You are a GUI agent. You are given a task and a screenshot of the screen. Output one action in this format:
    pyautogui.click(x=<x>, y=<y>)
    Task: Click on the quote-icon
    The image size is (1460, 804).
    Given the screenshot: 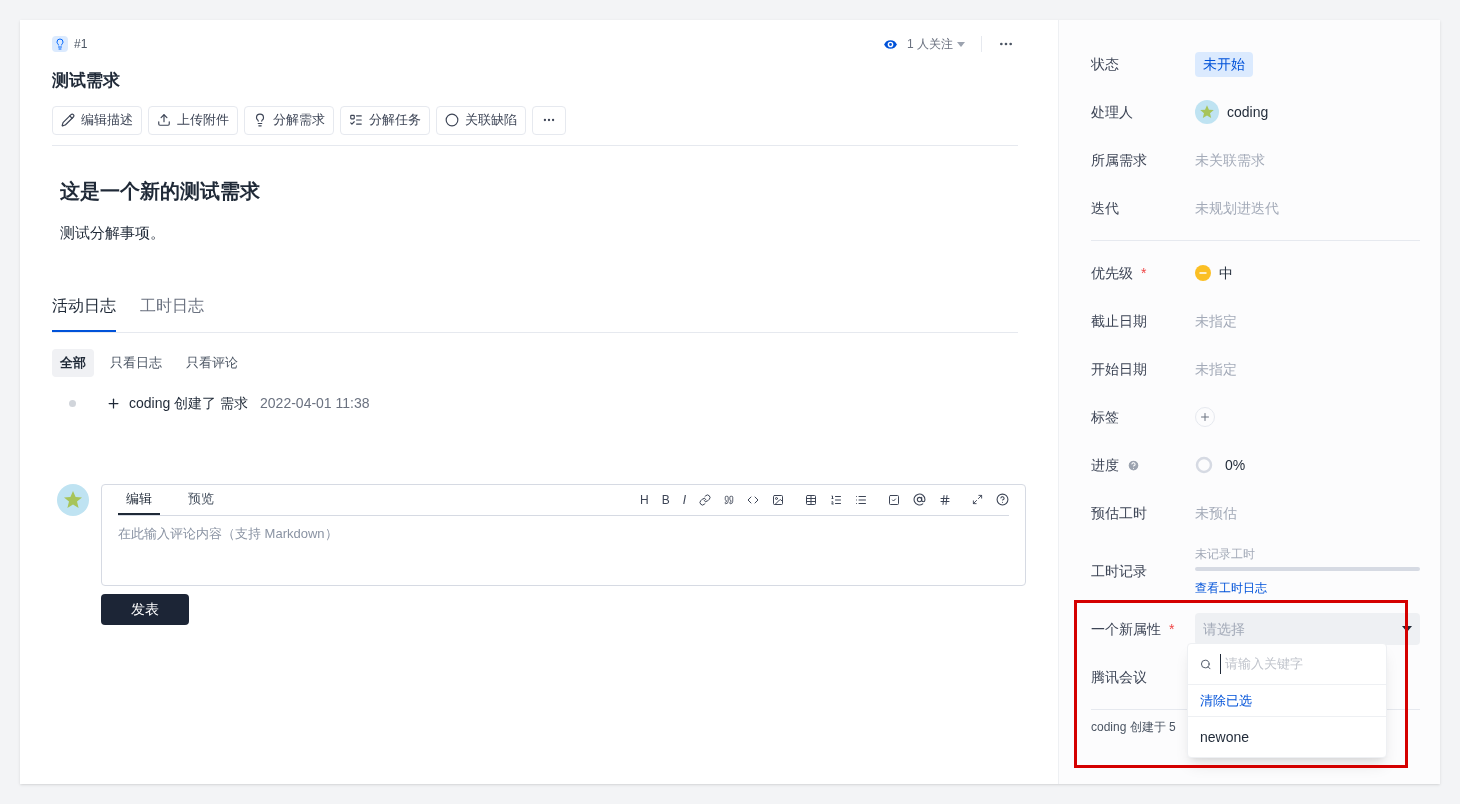 What is the action you would take?
    pyautogui.click(x=729, y=499)
    